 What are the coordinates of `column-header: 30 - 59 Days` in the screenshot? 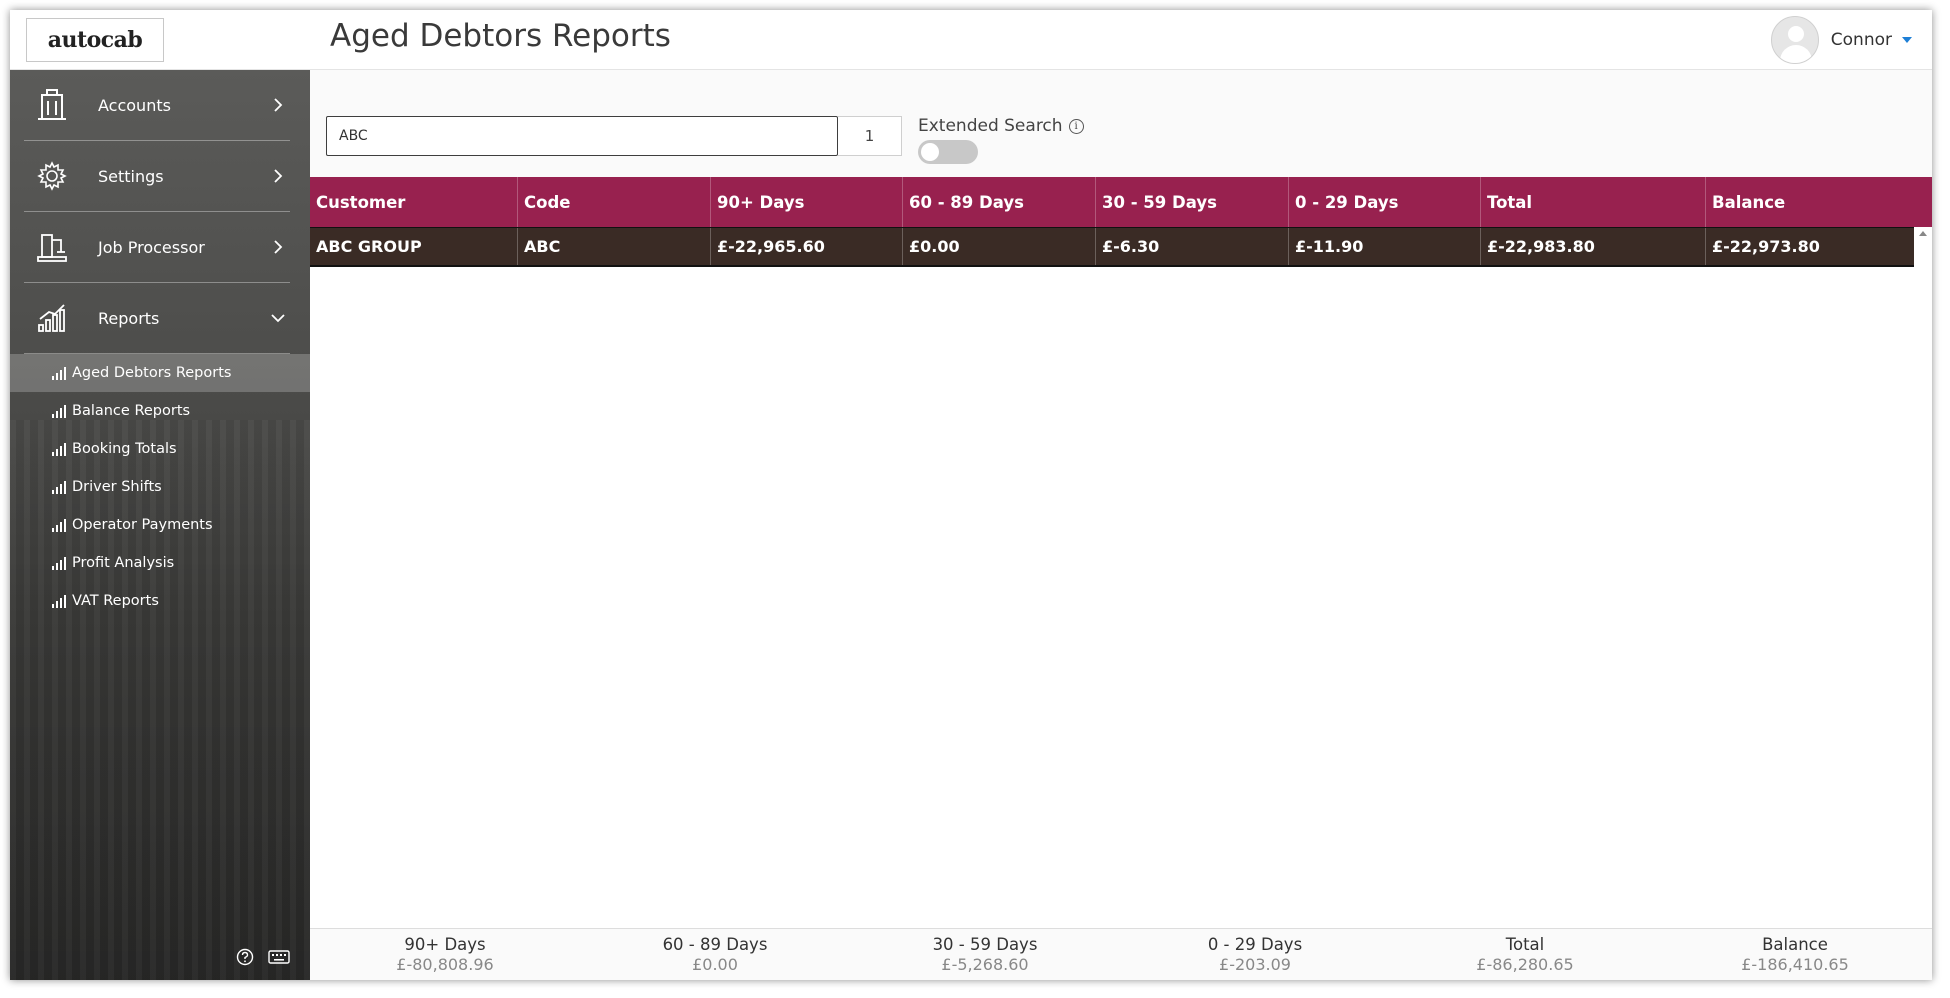 It's located at (1192, 202).